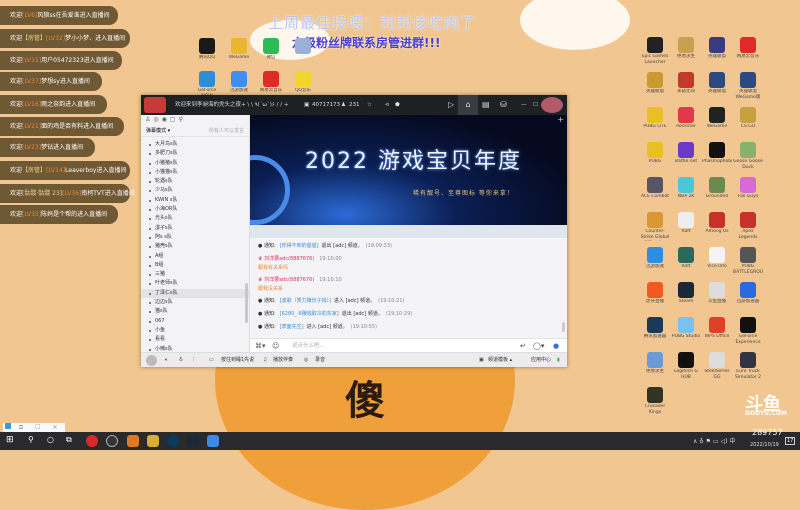 The image size is (800, 510). What do you see at coordinates (717, 188) in the screenshot?
I see `desktop-shortcut: Grounded` at bounding box center [717, 188].